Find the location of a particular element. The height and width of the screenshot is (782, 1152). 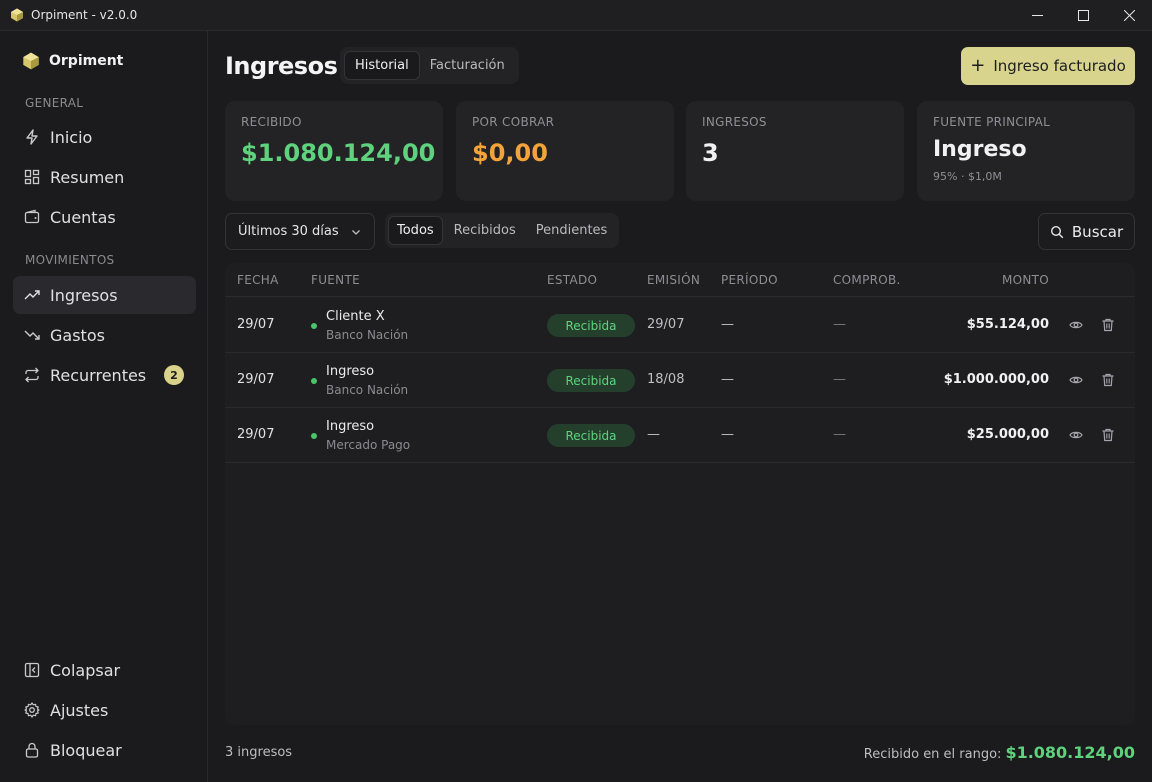

sidebar-item-ajustes: Ajustes is located at coordinates (104, 710).